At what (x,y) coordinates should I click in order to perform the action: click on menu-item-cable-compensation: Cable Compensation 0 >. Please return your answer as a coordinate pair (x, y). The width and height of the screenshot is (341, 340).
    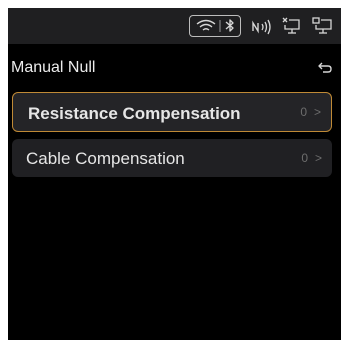
    Looking at the image, I should click on (172, 158).